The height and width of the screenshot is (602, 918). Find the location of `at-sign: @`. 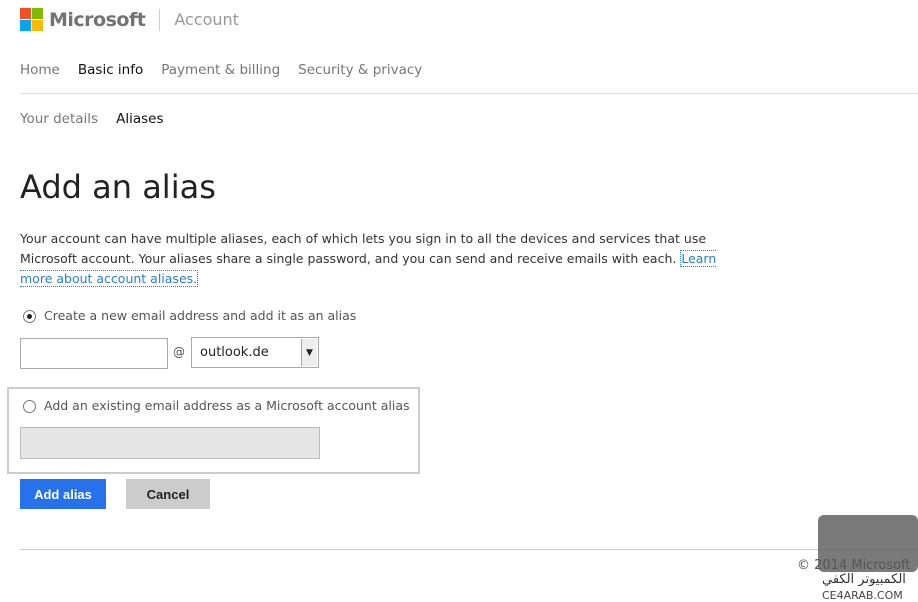

at-sign: @ is located at coordinates (179, 352).